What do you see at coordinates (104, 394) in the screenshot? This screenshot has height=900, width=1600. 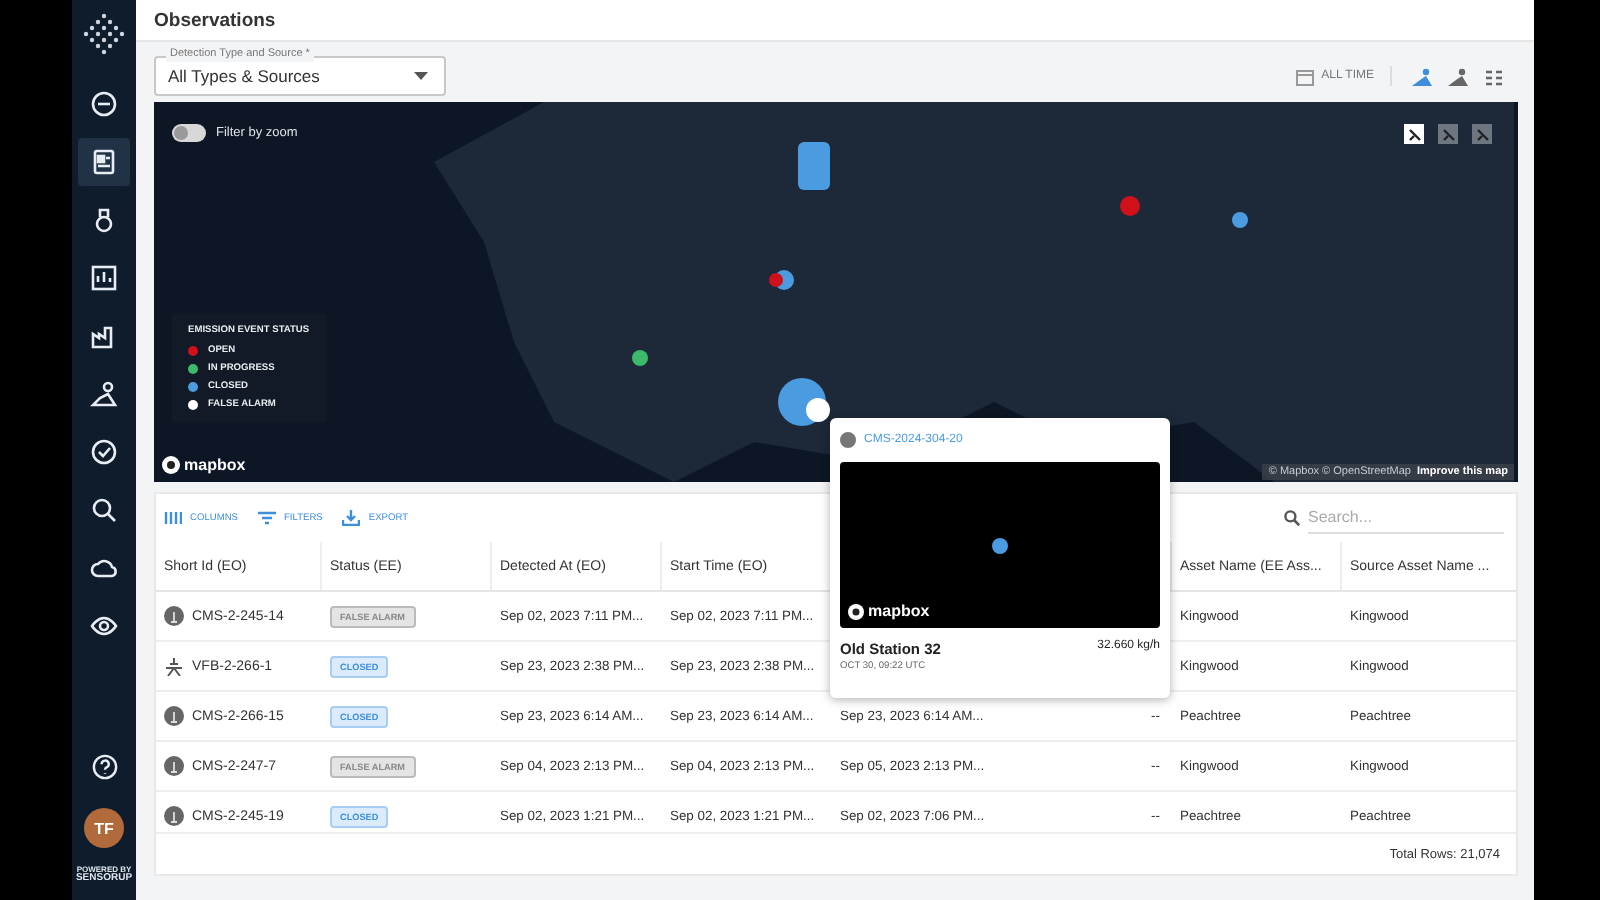 I see `worker-icon` at bounding box center [104, 394].